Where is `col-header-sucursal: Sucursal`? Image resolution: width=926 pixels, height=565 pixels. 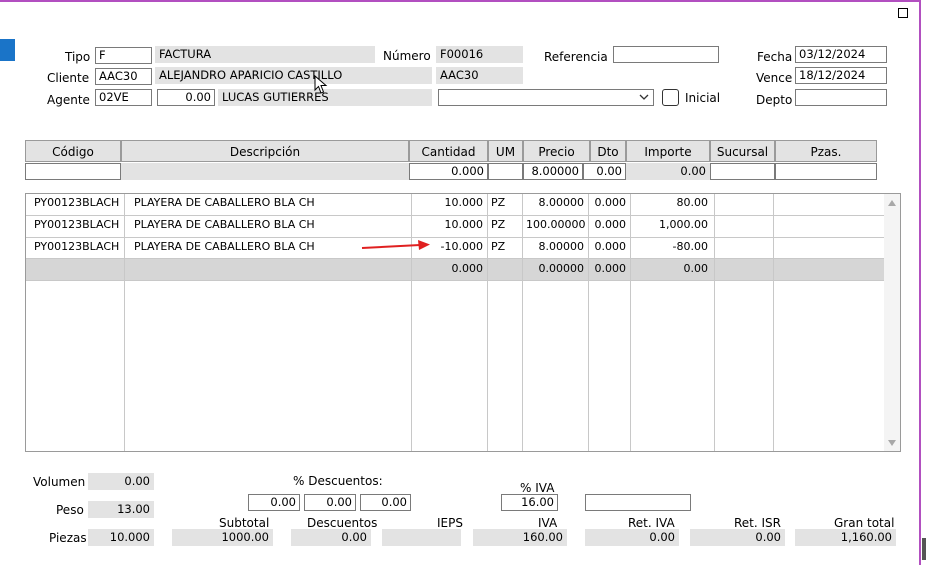
col-header-sucursal: Sucursal is located at coordinates (742, 151).